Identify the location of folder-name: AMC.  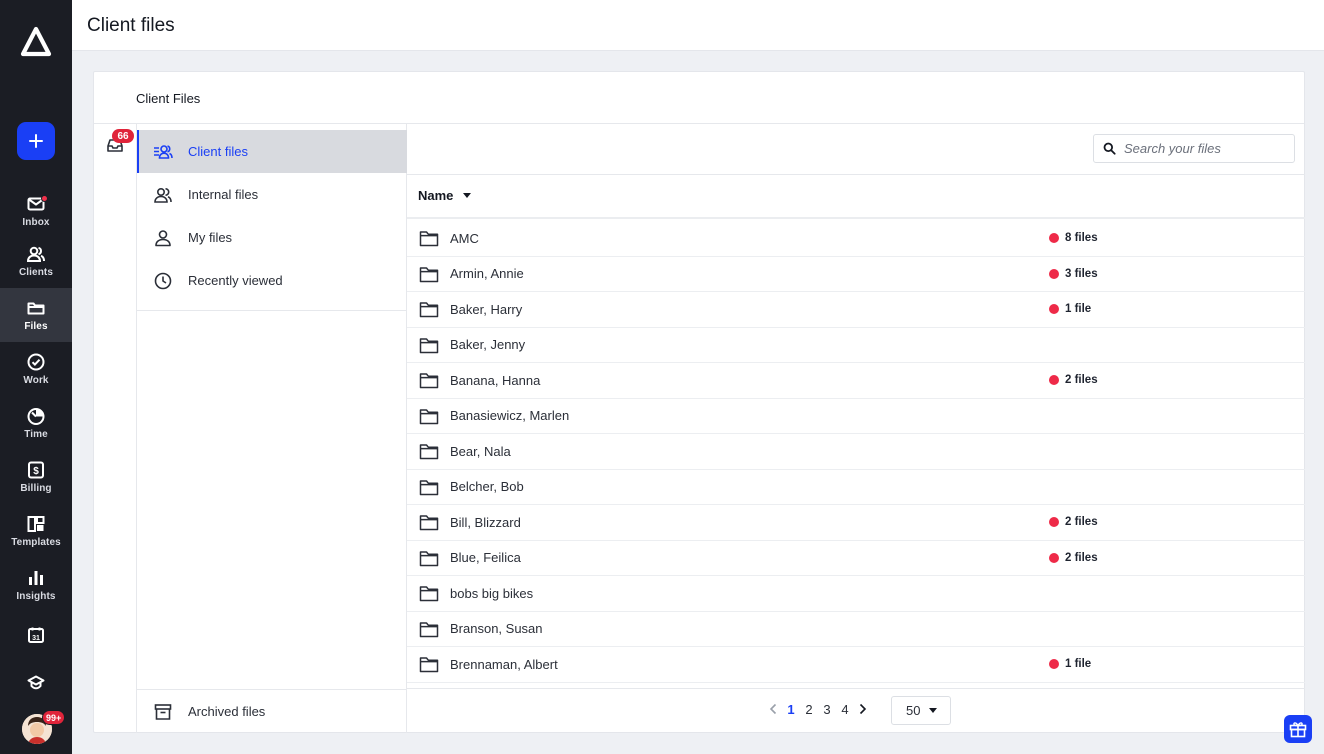
(464, 238).